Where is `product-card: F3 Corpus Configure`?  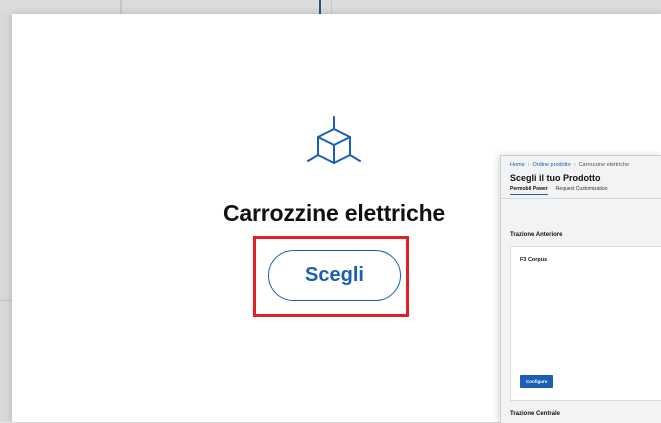
product-card: F3 Corpus Configure is located at coordinates (585, 323).